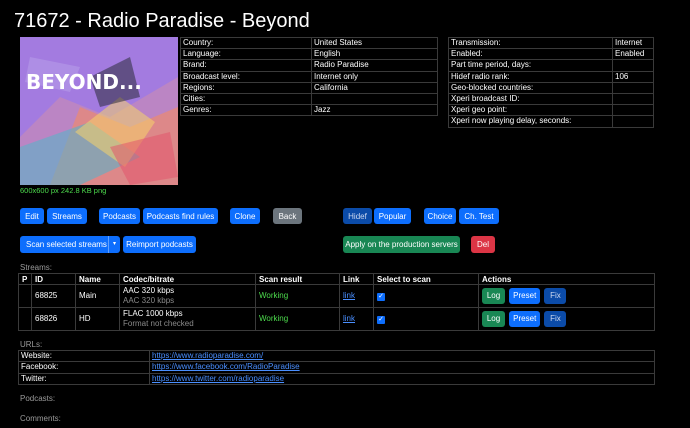 The height and width of the screenshot is (428, 690). I want to click on detail-row-geo-blocked: Geo-blocked countries:, so click(551, 87).